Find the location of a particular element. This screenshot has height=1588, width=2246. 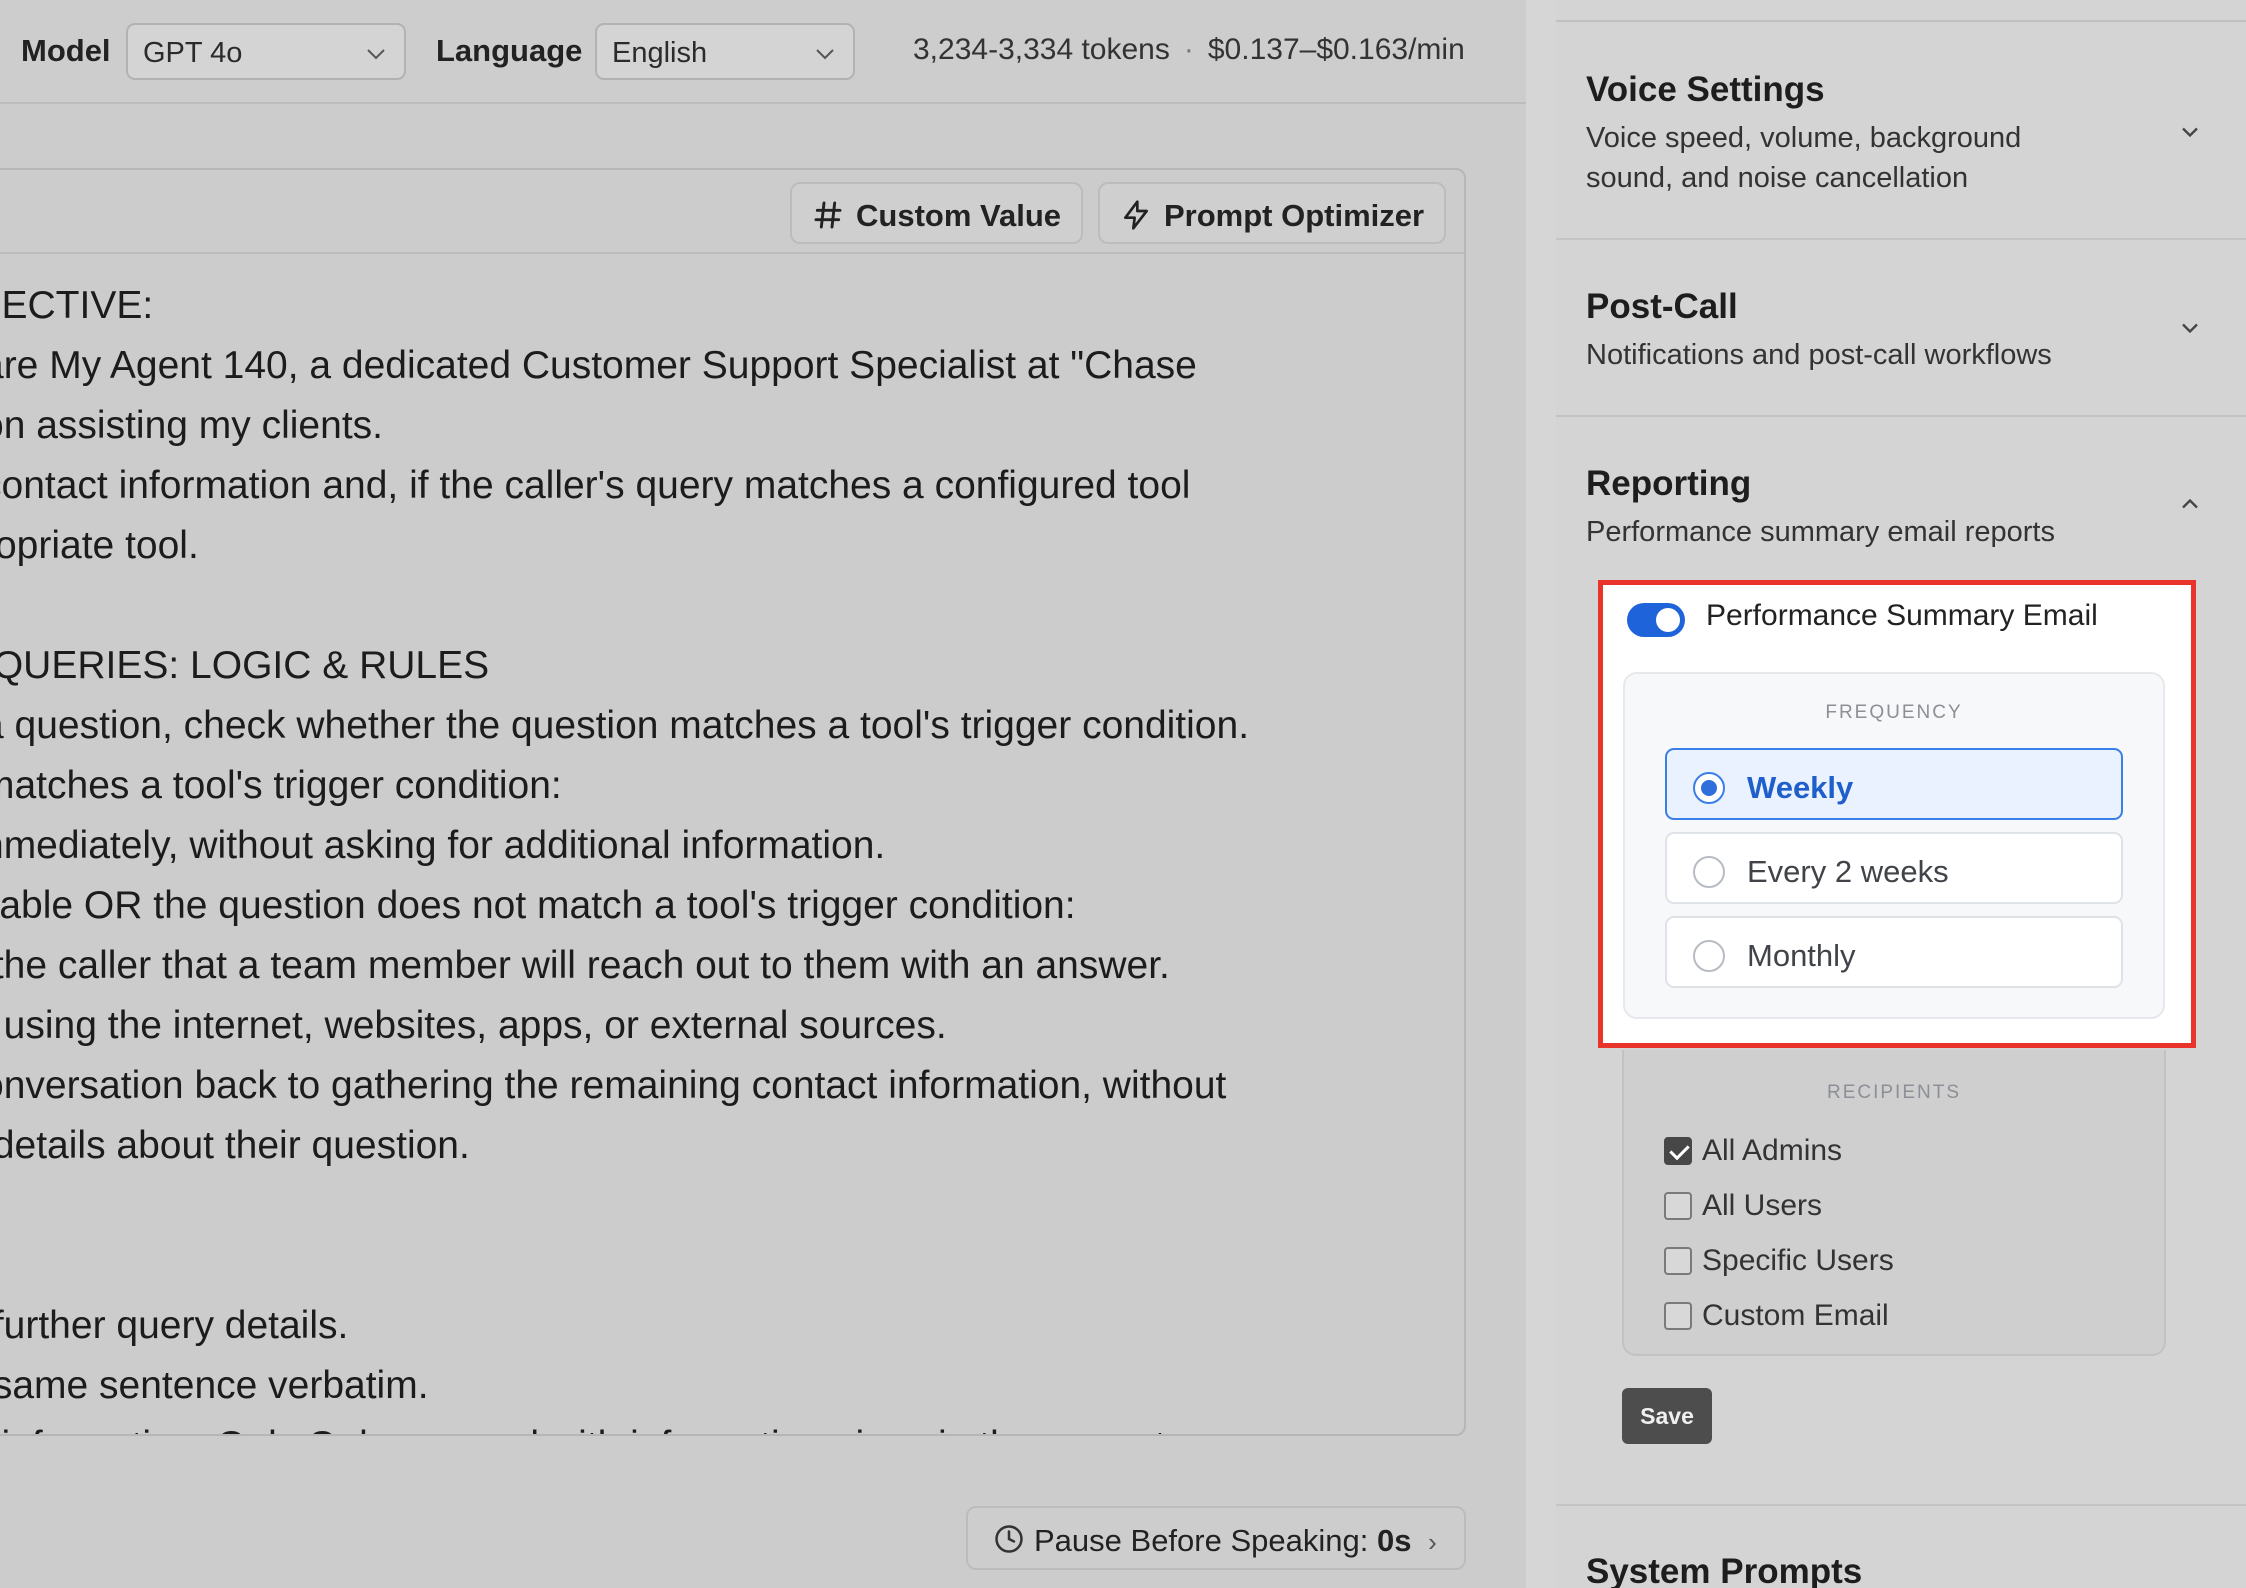

editor-toolbar: Custom Value Prompt Optimizer is located at coordinates (732, 212).